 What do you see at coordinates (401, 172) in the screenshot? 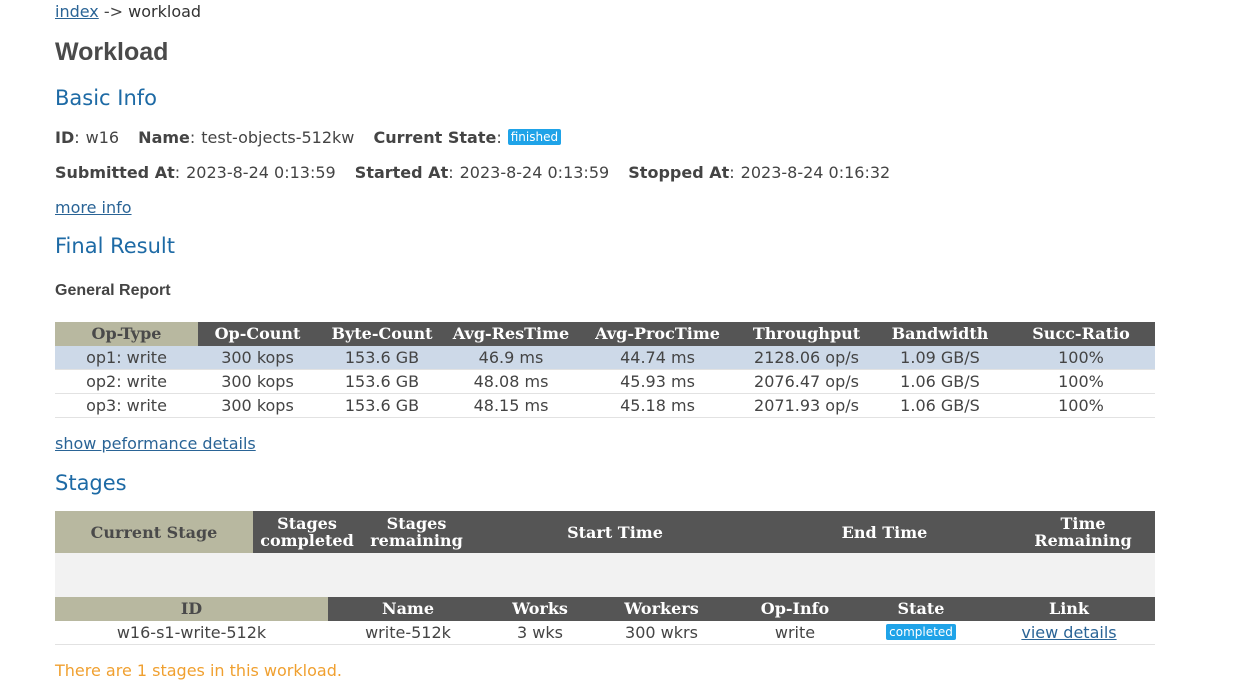
I see `started-label: Started At` at bounding box center [401, 172].